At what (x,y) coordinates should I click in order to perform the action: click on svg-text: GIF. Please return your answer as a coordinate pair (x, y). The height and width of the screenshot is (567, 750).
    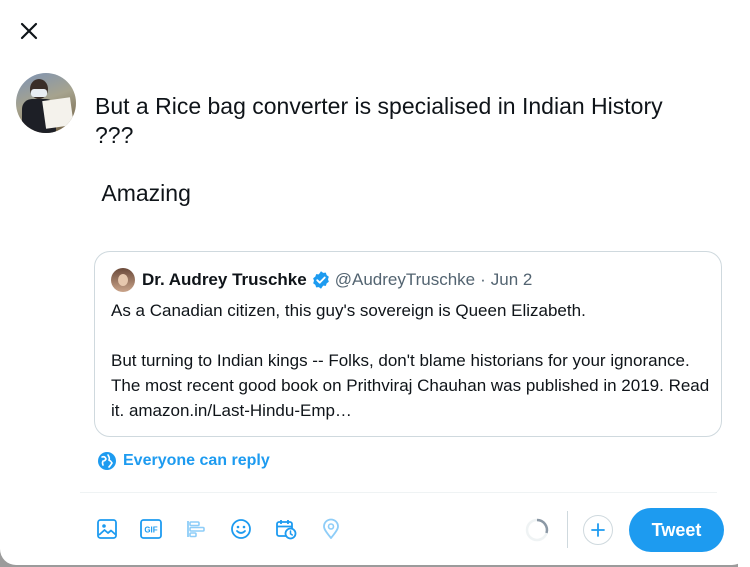
    Looking at the image, I should click on (150, 530).